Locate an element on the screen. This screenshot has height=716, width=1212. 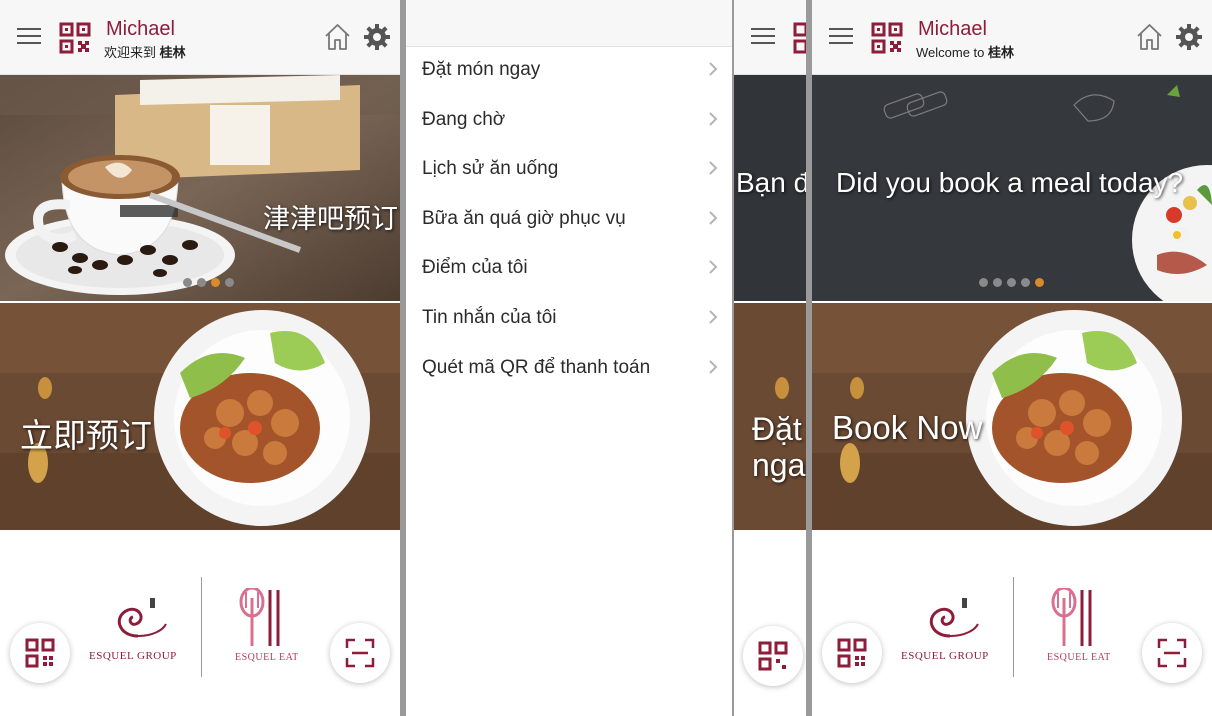
app-header is located at coordinates (770, 37).